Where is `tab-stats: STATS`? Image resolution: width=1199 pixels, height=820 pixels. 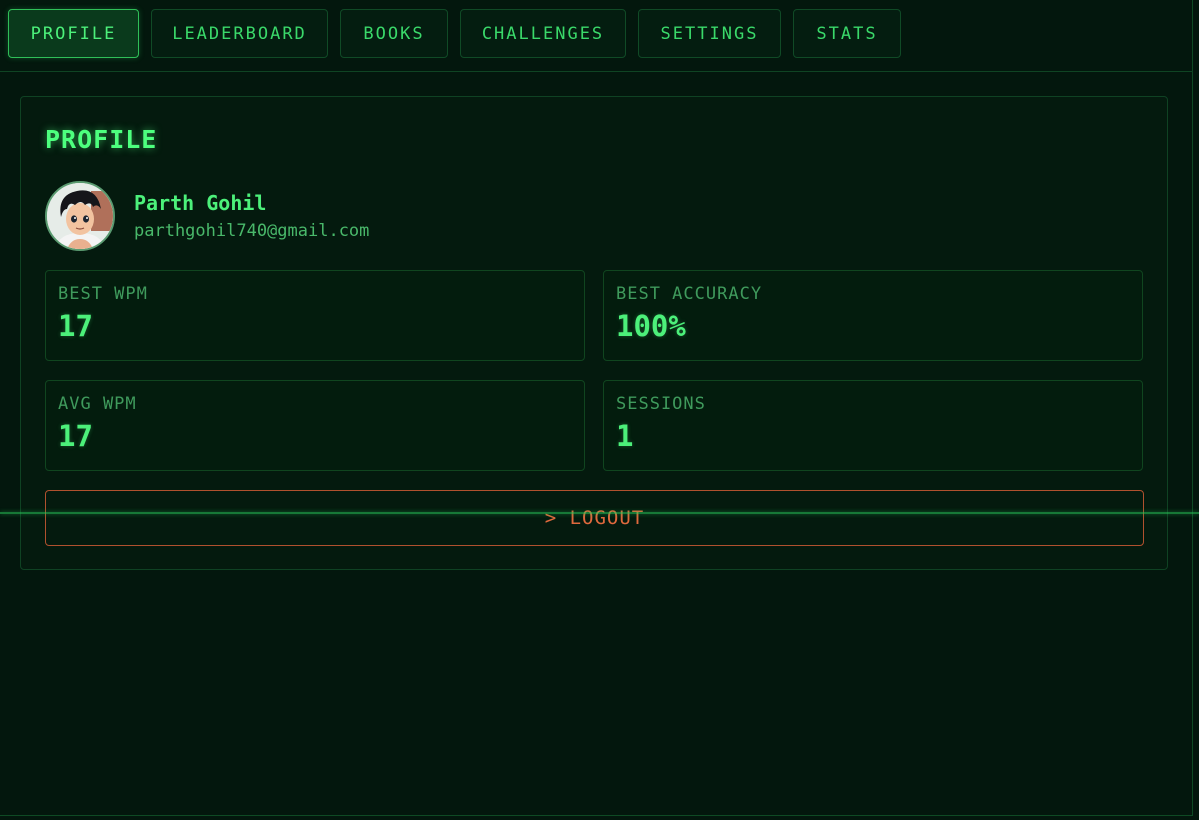 tab-stats: STATS is located at coordinates (847, 33).